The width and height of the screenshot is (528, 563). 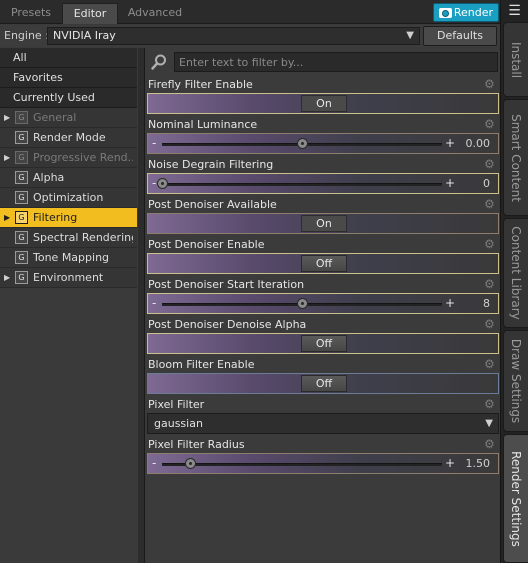 I want to click on slider-value: 0, so click(x=486, y=183).